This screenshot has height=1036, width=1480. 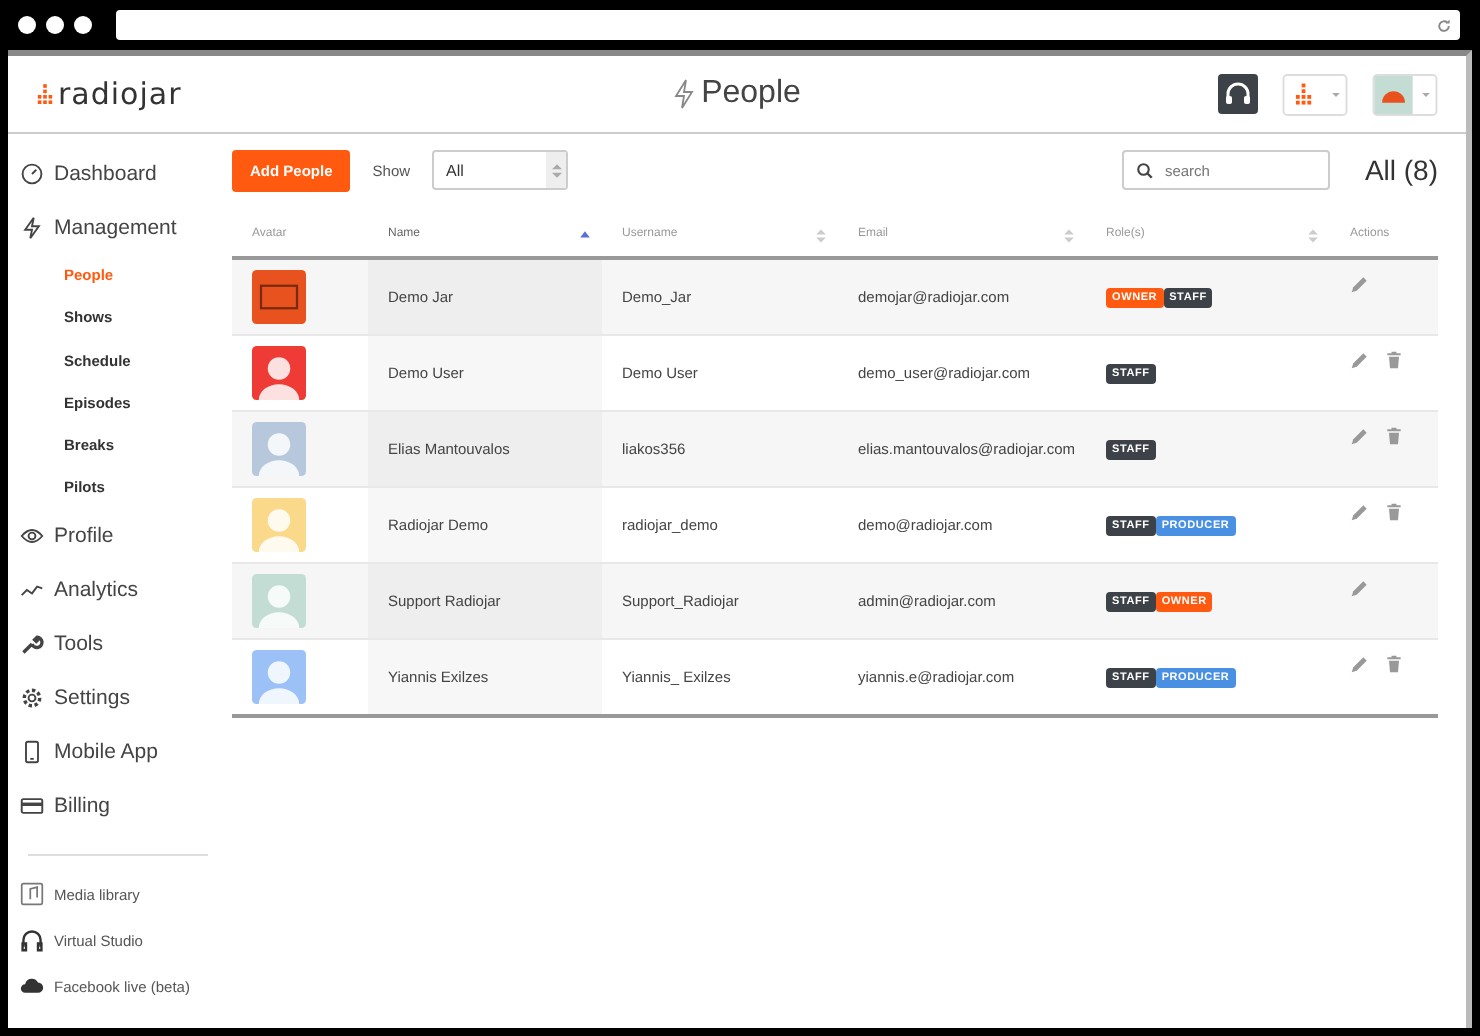 I want to click on sidebar-item: Management, so click(x=120, y=227).